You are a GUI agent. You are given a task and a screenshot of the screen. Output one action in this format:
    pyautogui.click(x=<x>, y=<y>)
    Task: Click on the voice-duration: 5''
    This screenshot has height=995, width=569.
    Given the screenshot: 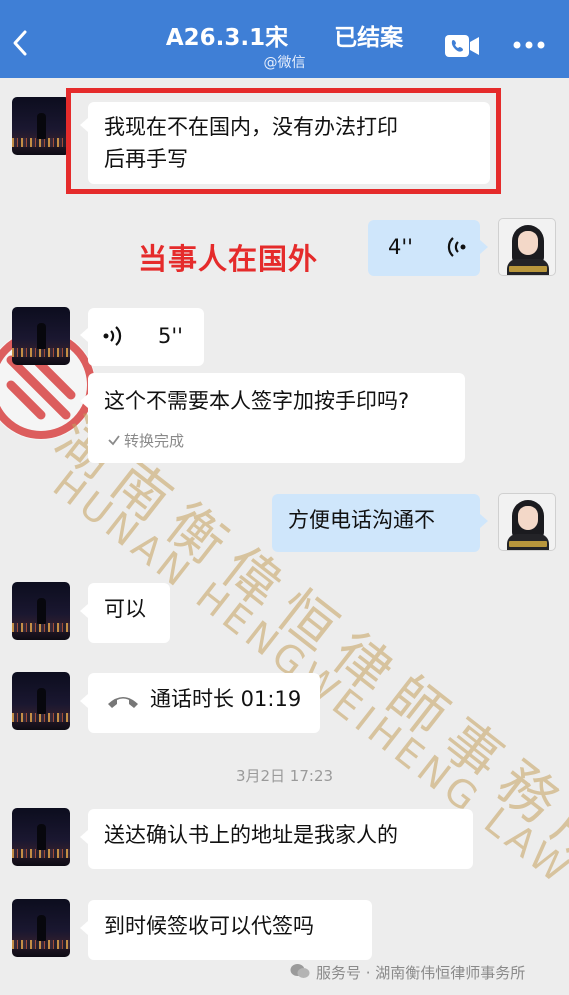 What is the action you would take?
    pyautogui.click(x=170, y=336)
    